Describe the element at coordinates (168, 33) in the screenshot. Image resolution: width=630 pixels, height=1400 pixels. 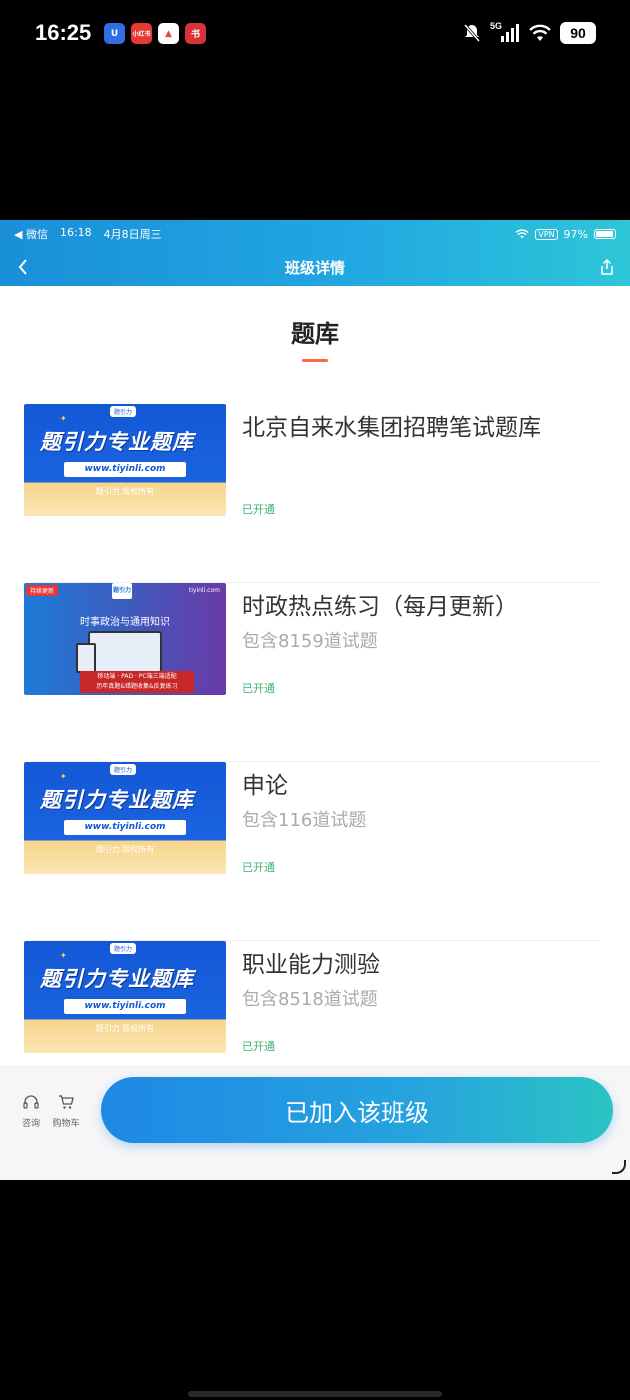
I see `triangle-app-icon: ▲` at that location.